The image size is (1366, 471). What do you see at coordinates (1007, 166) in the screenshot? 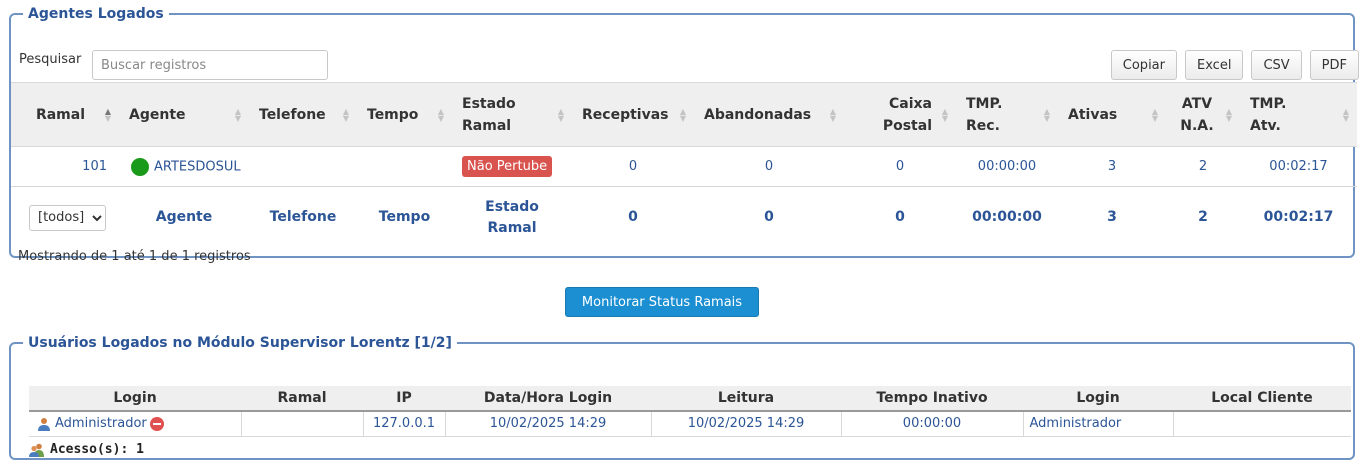
I see `cell-tmp-rec: 00:00:00` at bounding box center [1007, 166].